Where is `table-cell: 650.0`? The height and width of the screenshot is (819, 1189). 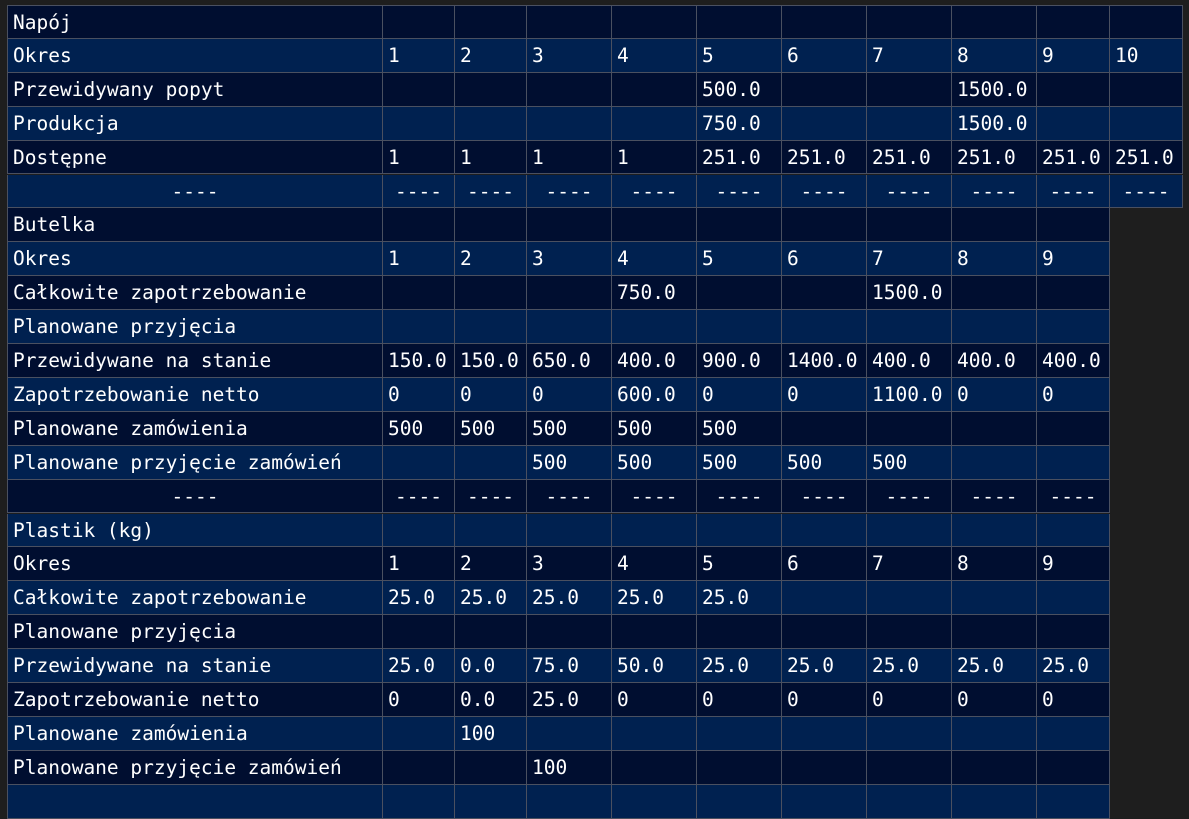 table-cell: 650.0 is located at coordinates (569, 361).